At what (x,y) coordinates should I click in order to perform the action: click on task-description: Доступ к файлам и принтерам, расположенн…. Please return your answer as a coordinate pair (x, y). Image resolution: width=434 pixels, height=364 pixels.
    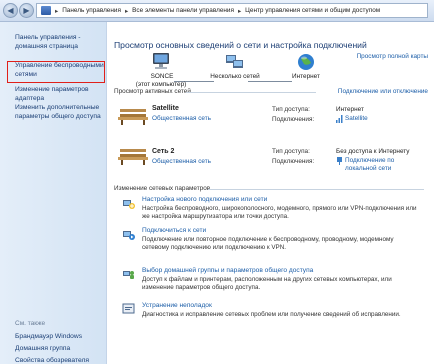
    Looking at the image, I should click on (267, 283).